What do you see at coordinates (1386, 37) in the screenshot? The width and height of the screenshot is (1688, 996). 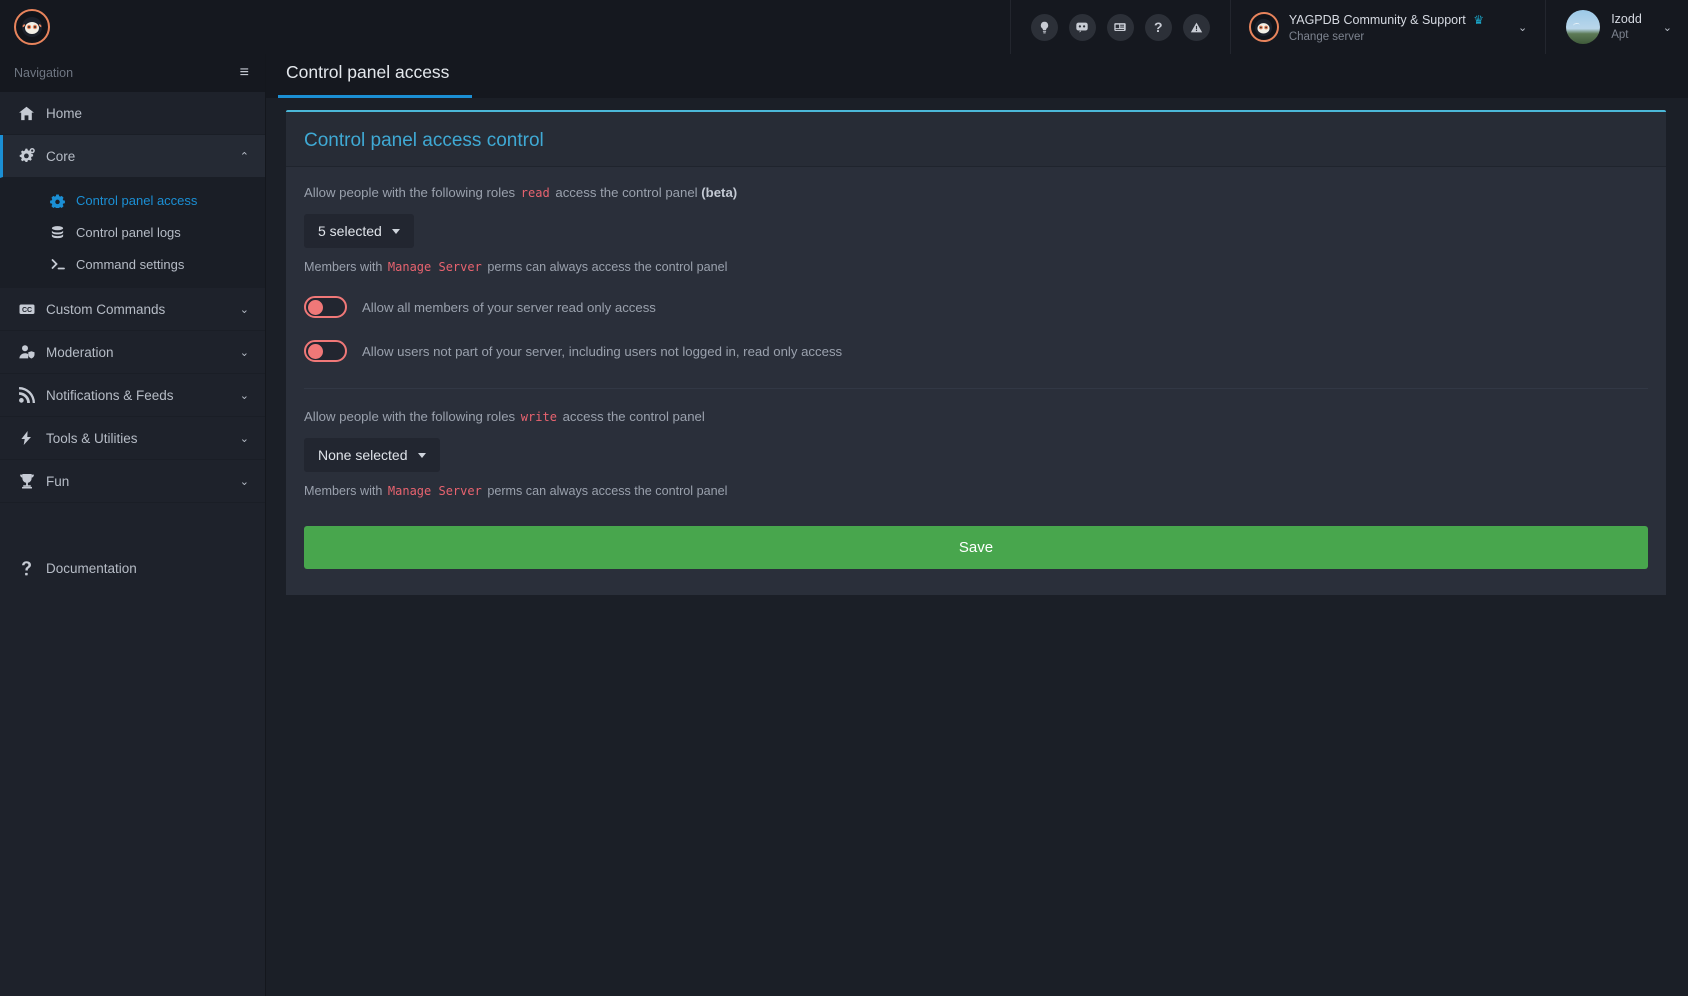 I see `change-server-label: Change server` at bounding box center [1386, 37].